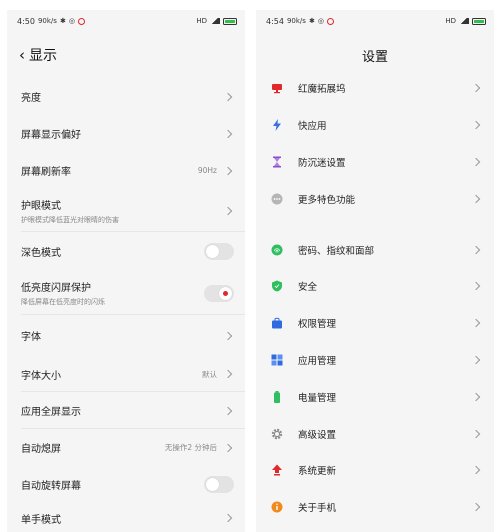 Image resolution: width=503 pixels, height=532 pixels. What do you see at coordinates (51, 486) in the screenshot?
I see `row-label: 自动旋转屏幕` at bounding box center [51, 486].